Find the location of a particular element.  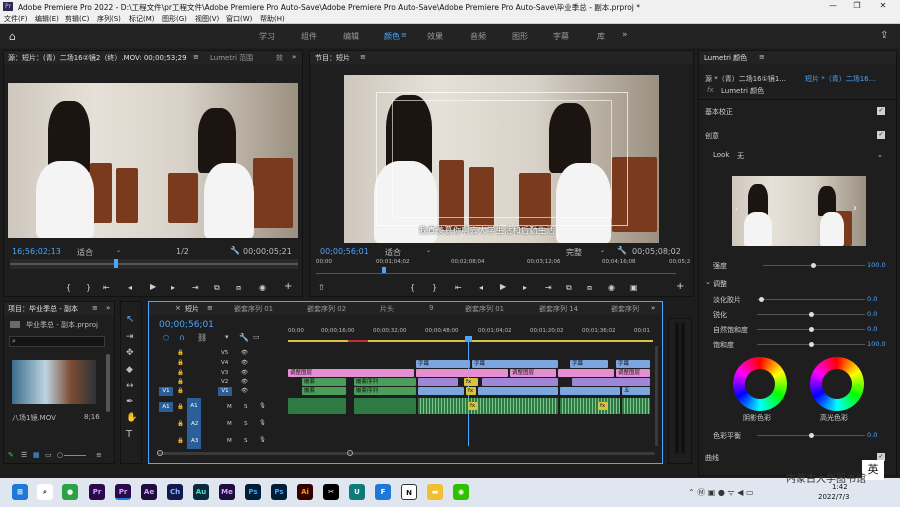

source-playhead is located at coordinates (116, 263).